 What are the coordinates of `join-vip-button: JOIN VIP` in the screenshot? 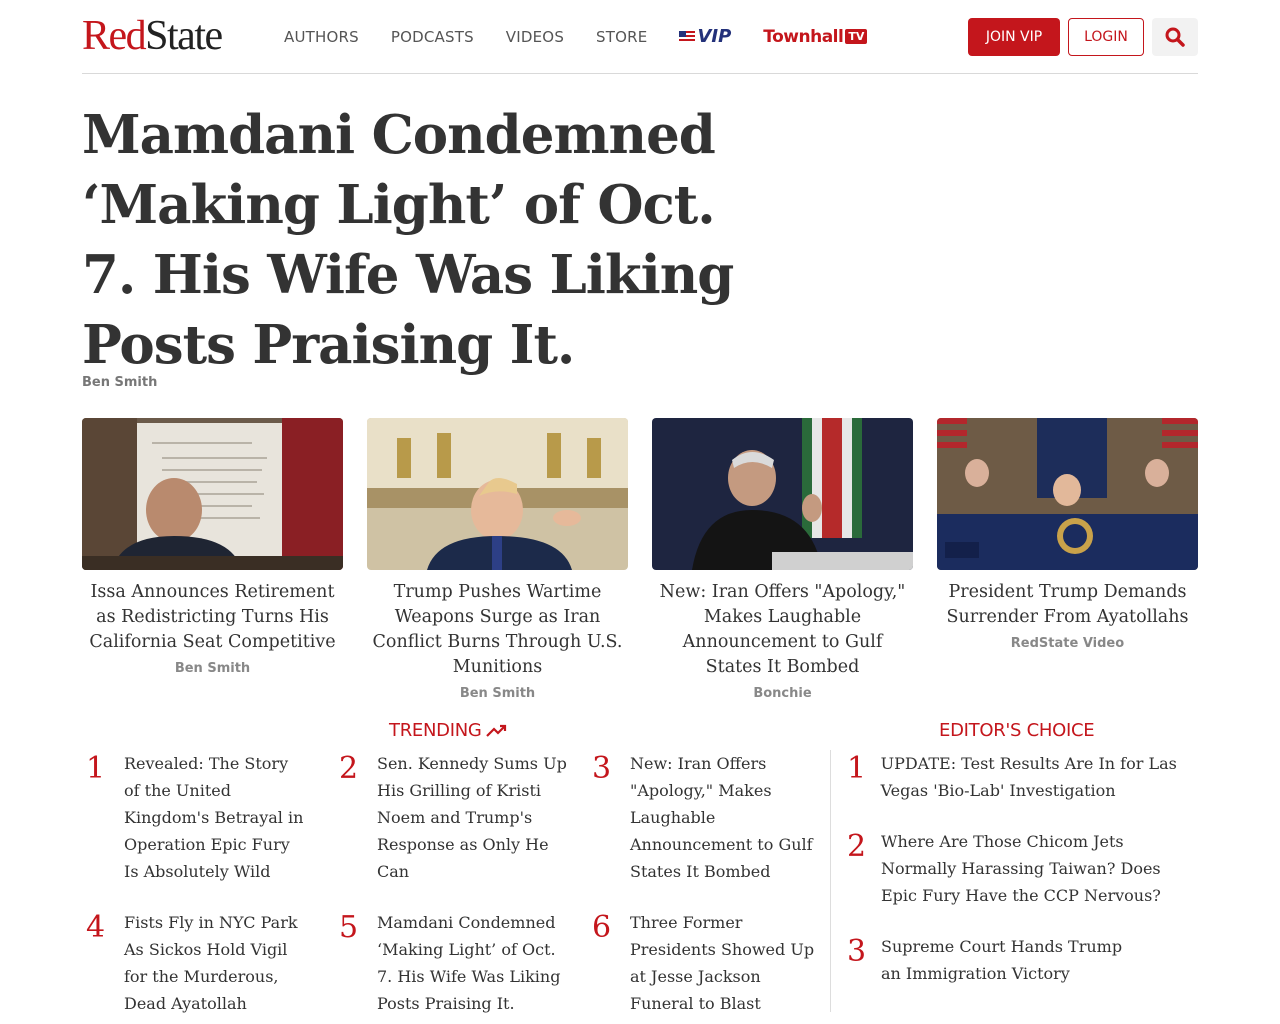 It's located at (1014, 37).